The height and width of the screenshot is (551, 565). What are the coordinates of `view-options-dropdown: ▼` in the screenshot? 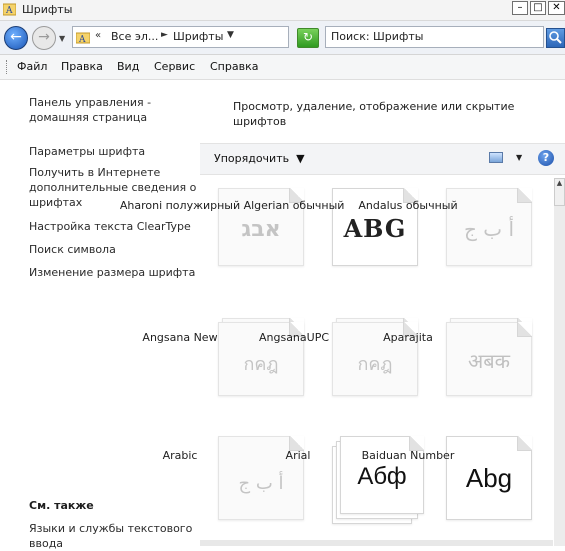 It's located at (519, 157).